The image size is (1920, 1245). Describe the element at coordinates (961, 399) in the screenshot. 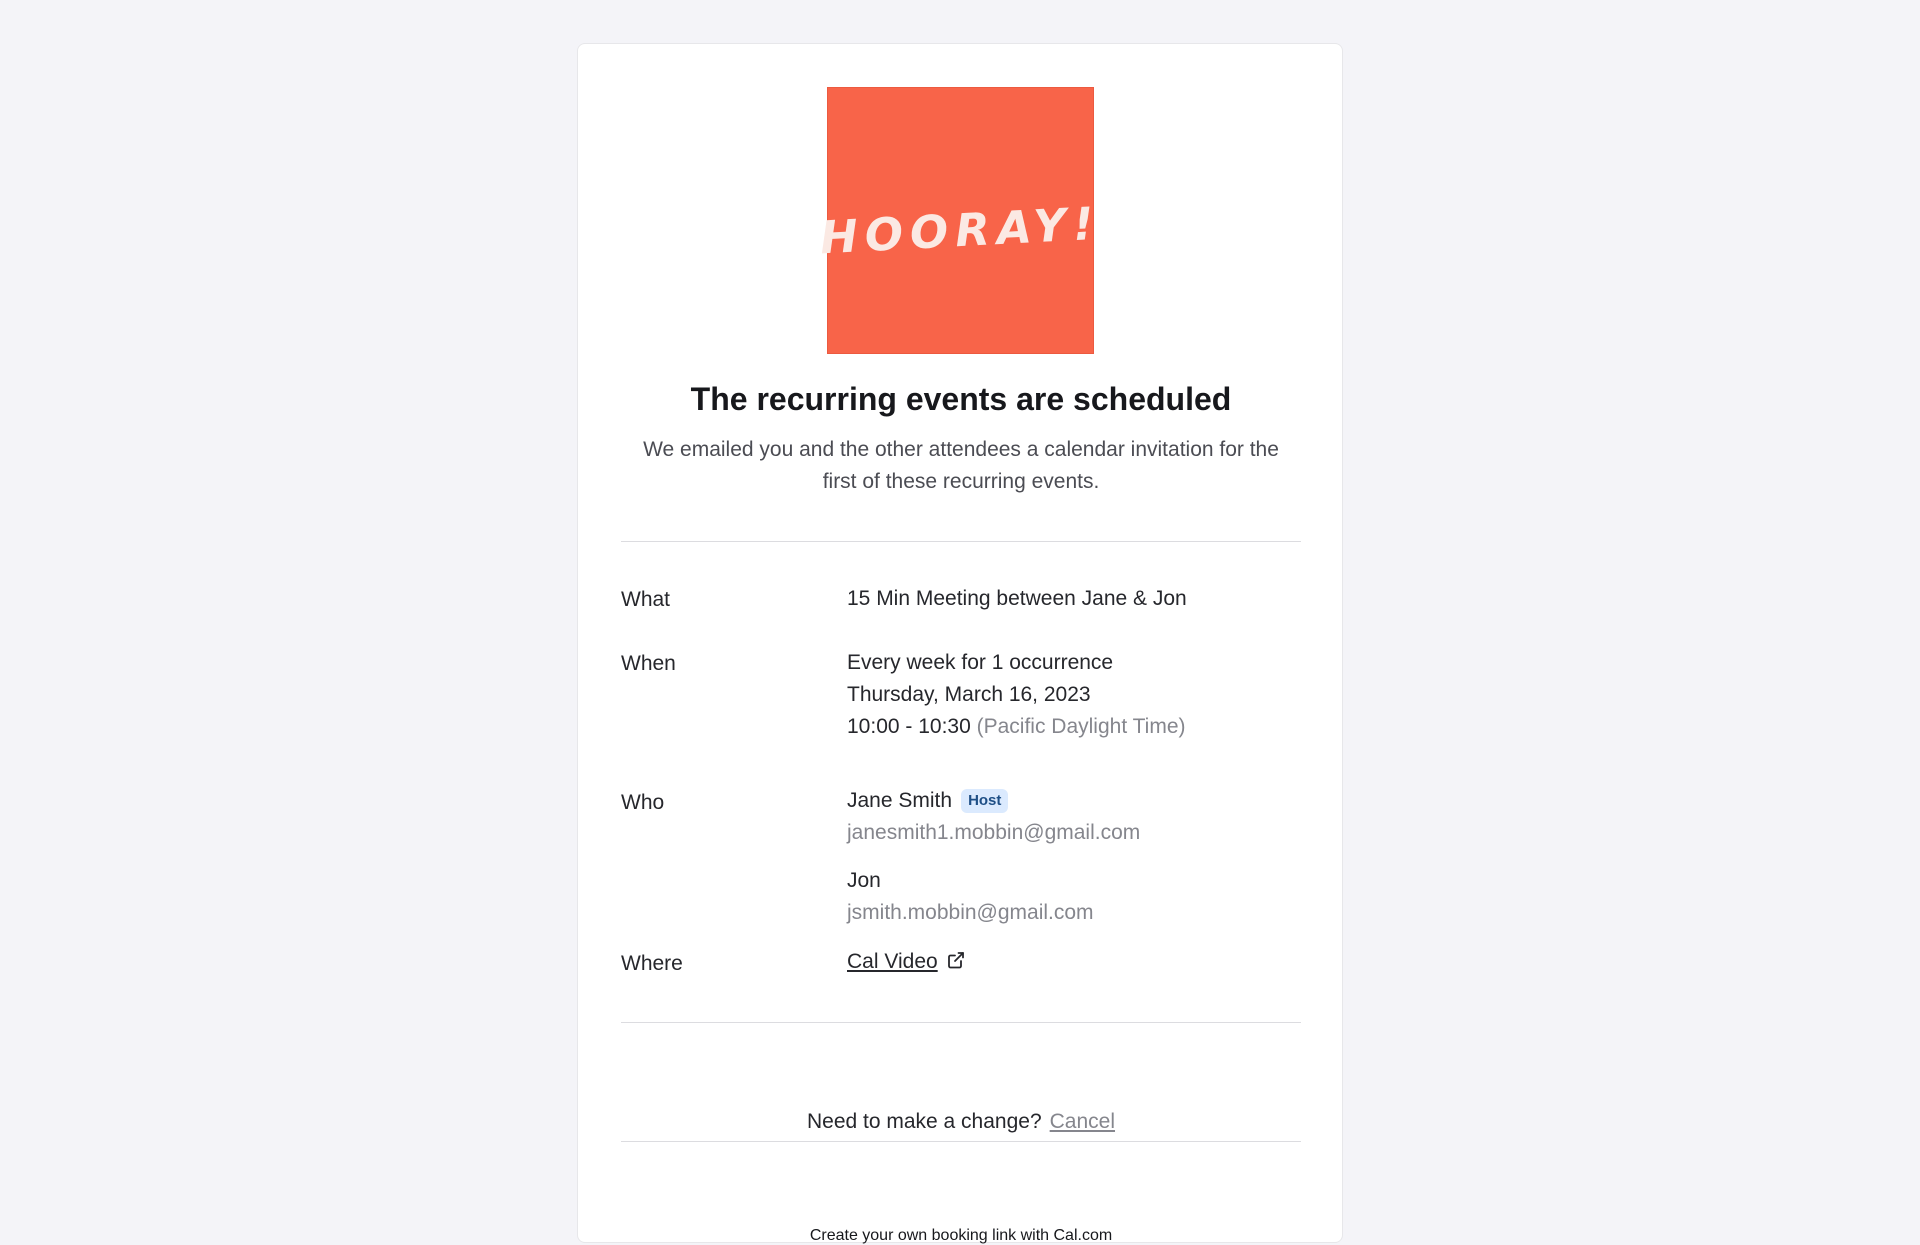

I see `page-title: The recurring events are scheduled` at that location.